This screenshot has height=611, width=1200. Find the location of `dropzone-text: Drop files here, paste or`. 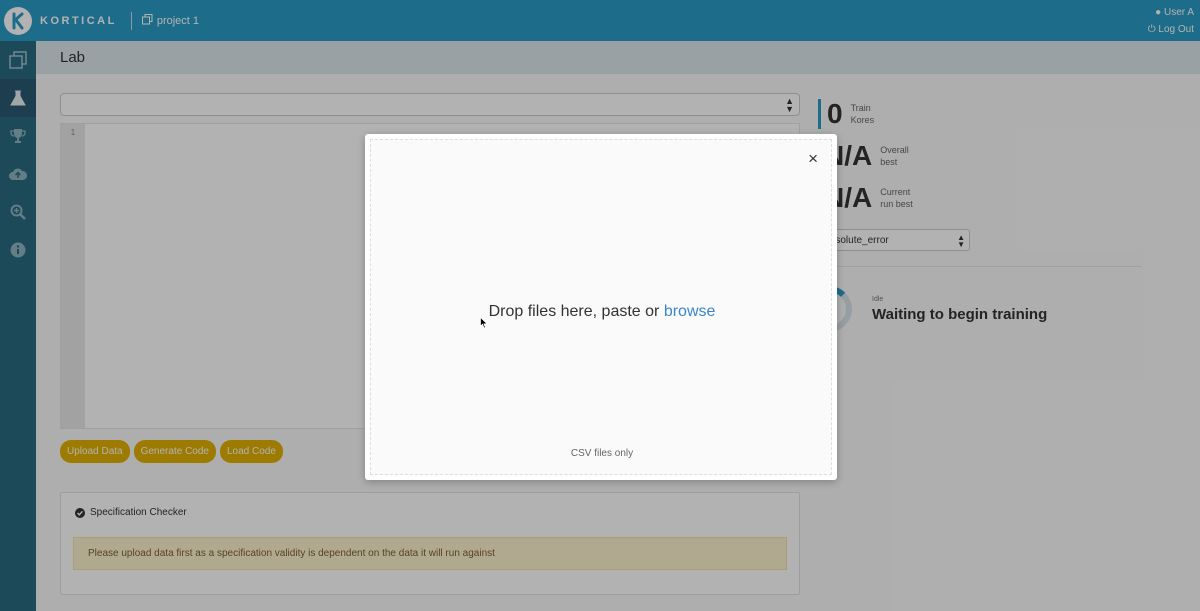

dropzone-text: Drop files here, paste or is located at coordinates (574, 311).